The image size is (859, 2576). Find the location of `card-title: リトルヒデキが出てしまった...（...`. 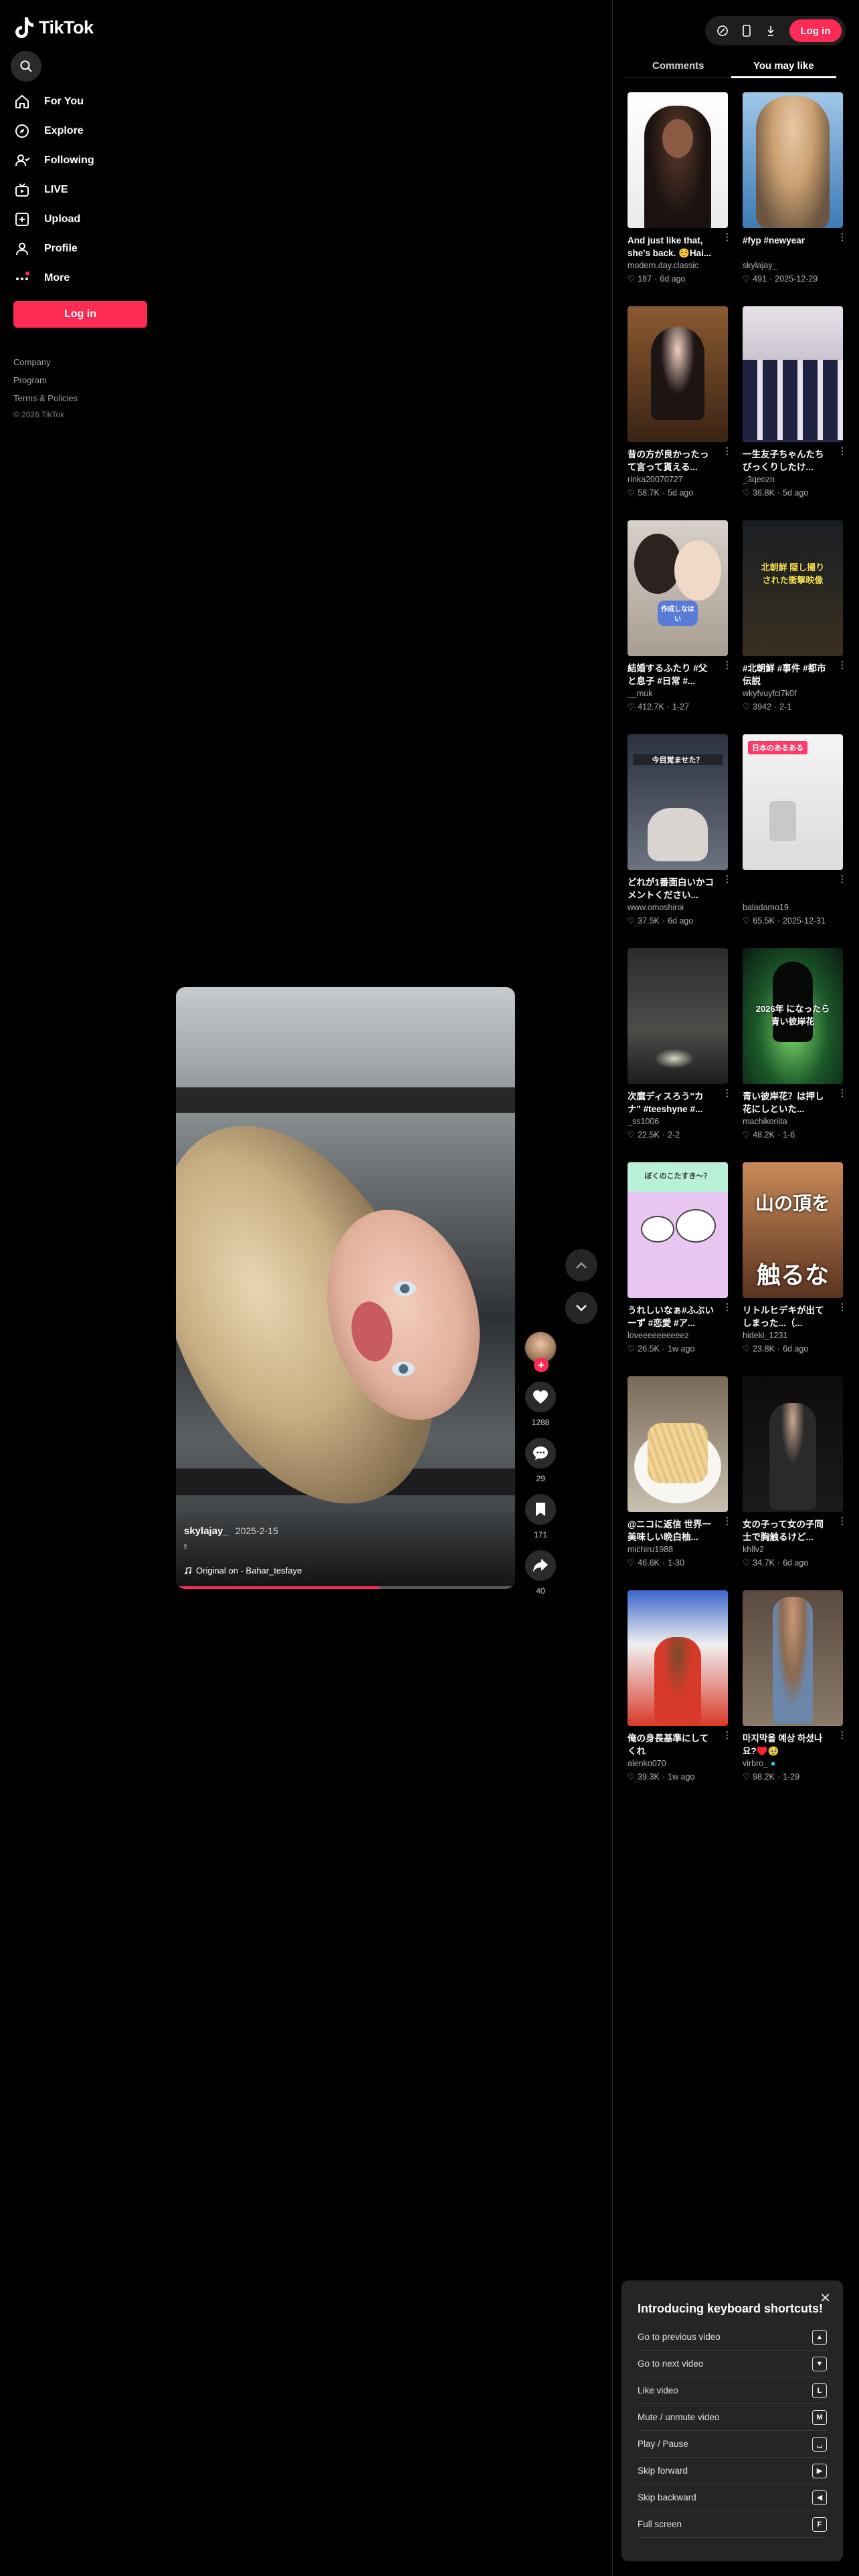

card-title: リトルヒデキが出てしまった...（... is located at coordinates (787, 1316).